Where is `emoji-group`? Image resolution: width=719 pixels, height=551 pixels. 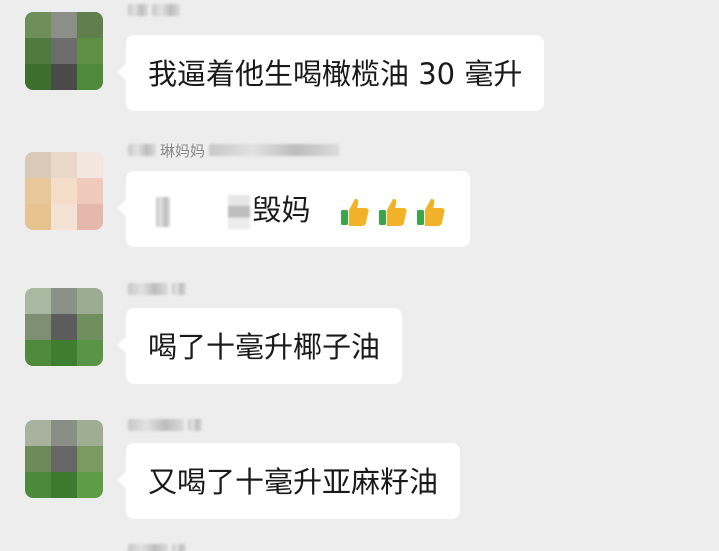
emoji-group is located at coordinates (392, 212).